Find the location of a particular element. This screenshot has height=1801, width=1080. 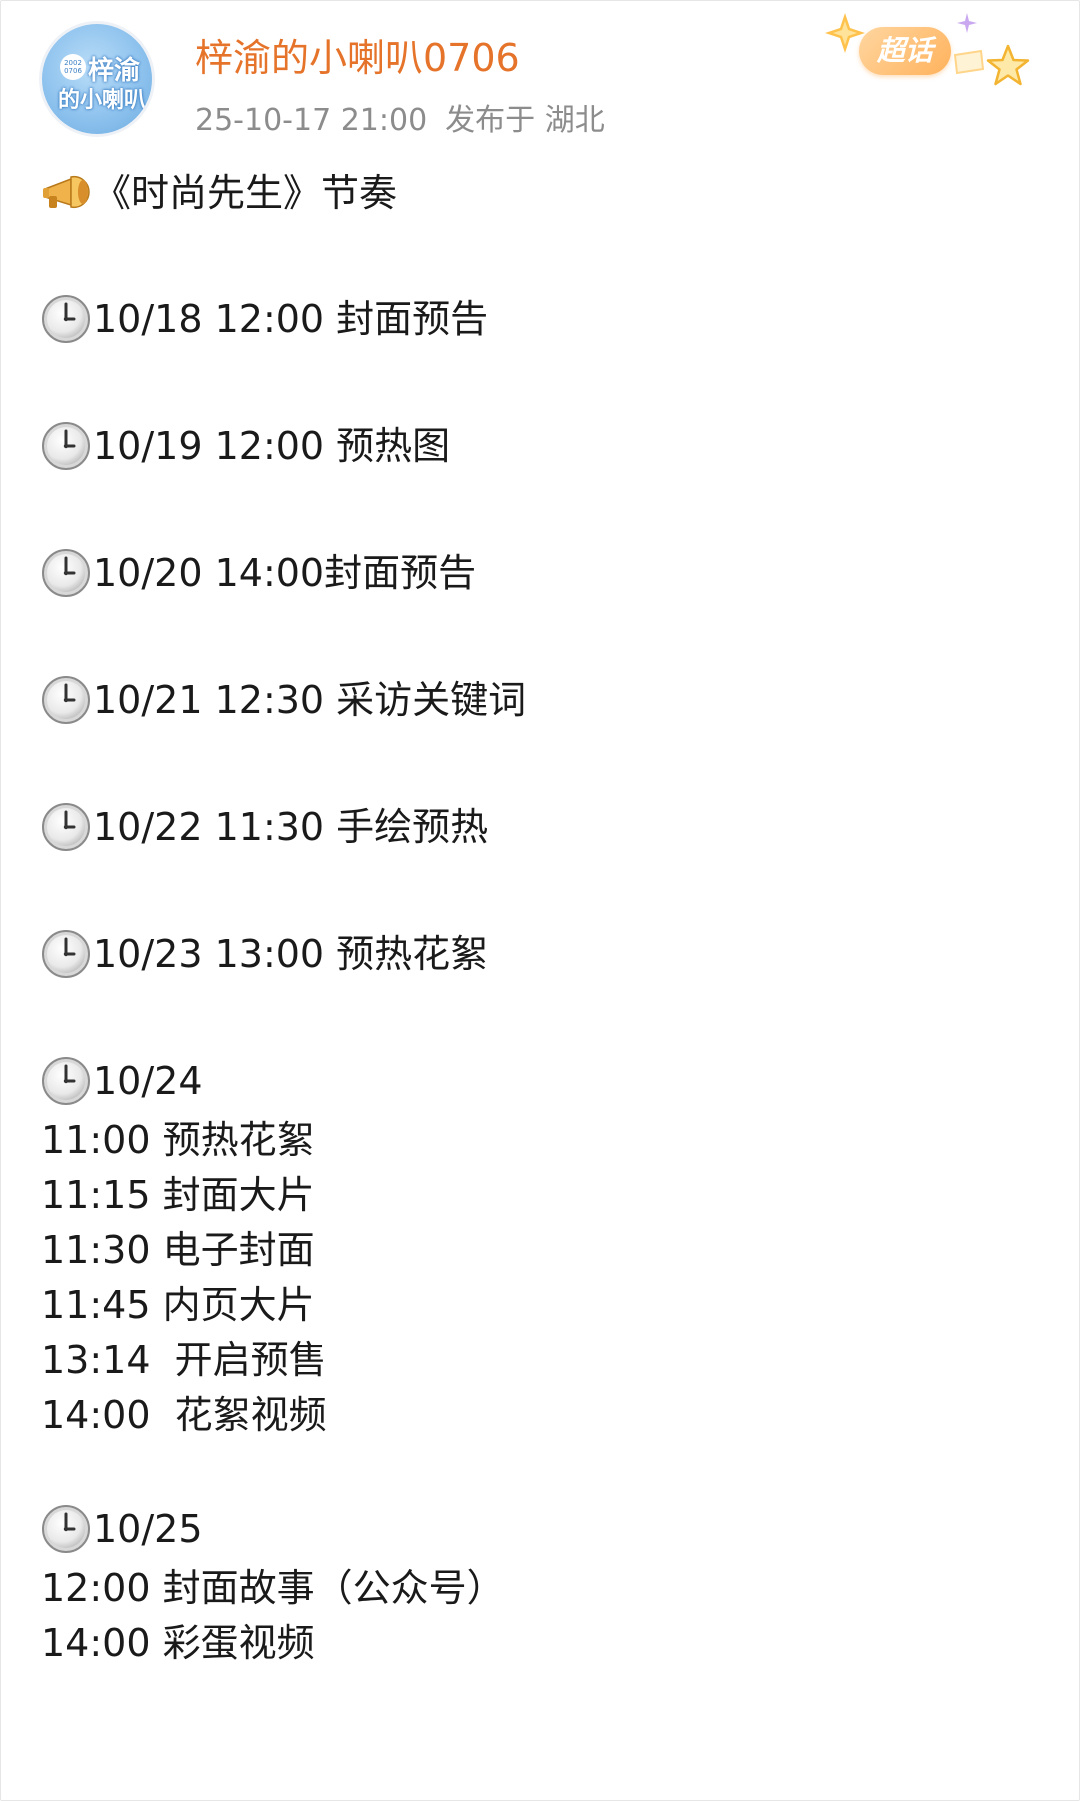

schedule-date-time: 10/20 14:00封面预告 is located at coordinates (285, 573).